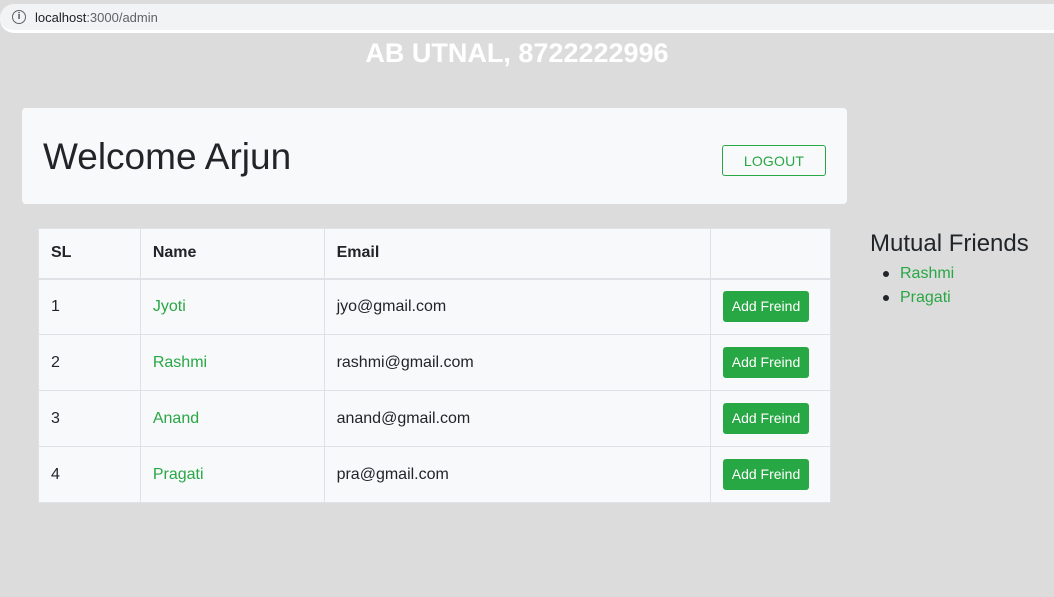 The height and width of the screenshot is (597, 1054). Describe the element at coordinates (770, 254) in the screenshot. I see `column-header-action` at that location.